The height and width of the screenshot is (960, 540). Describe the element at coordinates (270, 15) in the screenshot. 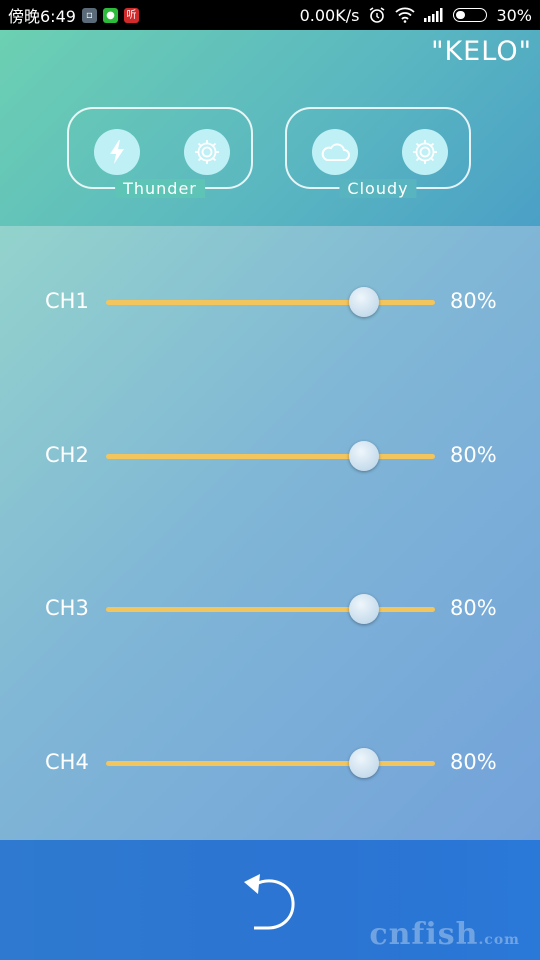

I see `status-bar: 傍晚6:49 ▫ ● 听 0.00K/s 30%` at that location.